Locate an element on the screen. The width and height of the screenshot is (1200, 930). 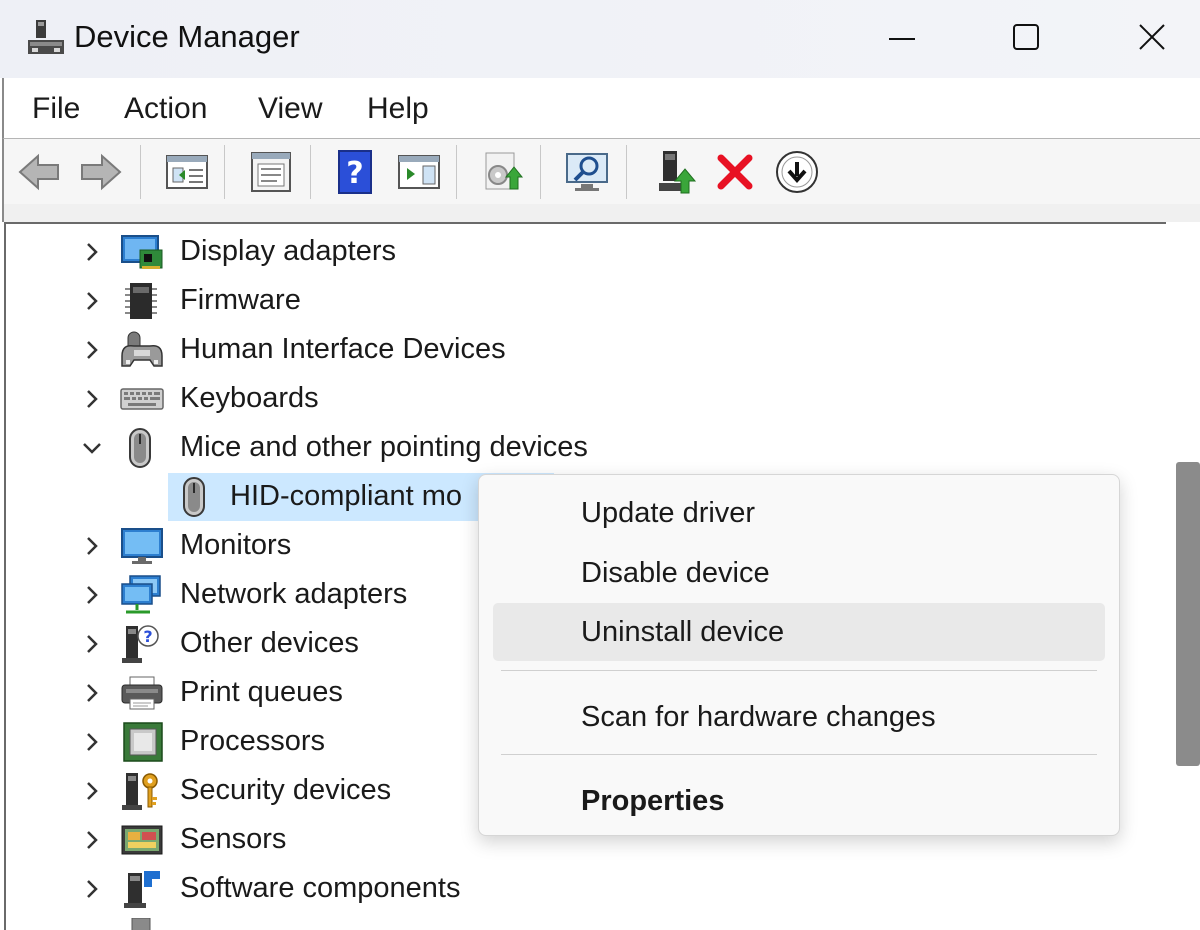
close-icon is located at coordinates (1152, 37).